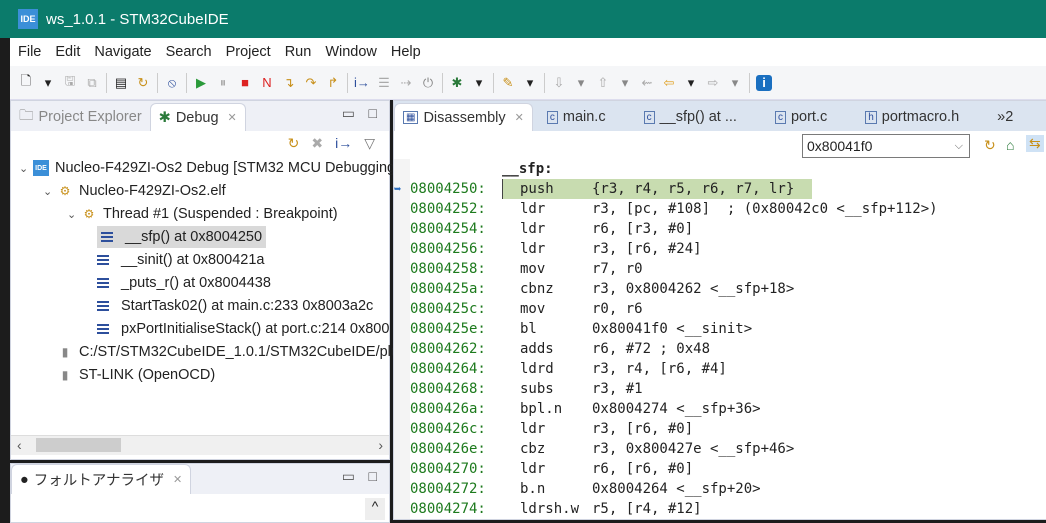  What do you see at coordinates (559, 83) in the screenshot?
I see `next-annotation-icon: ⇩` at bounding box center [559, 83].